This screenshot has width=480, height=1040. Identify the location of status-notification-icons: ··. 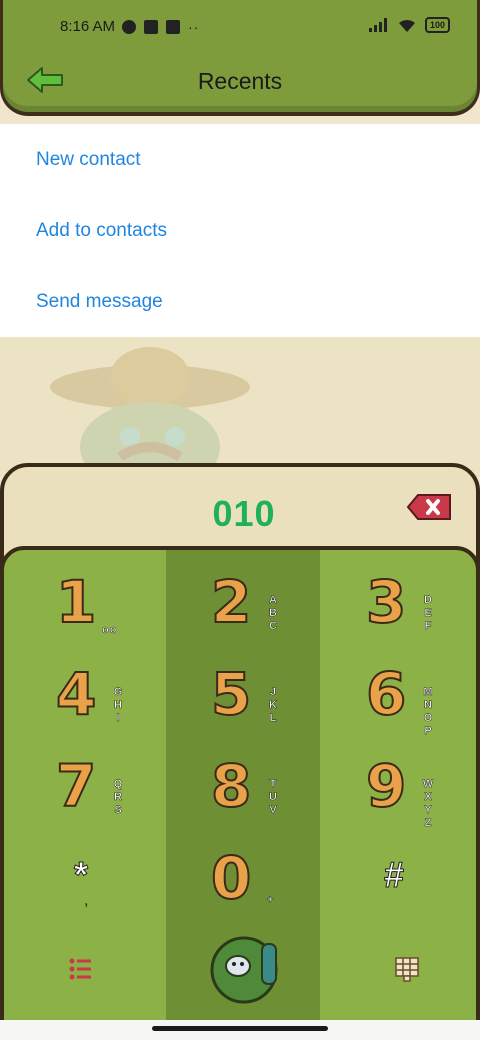
(160, 27).